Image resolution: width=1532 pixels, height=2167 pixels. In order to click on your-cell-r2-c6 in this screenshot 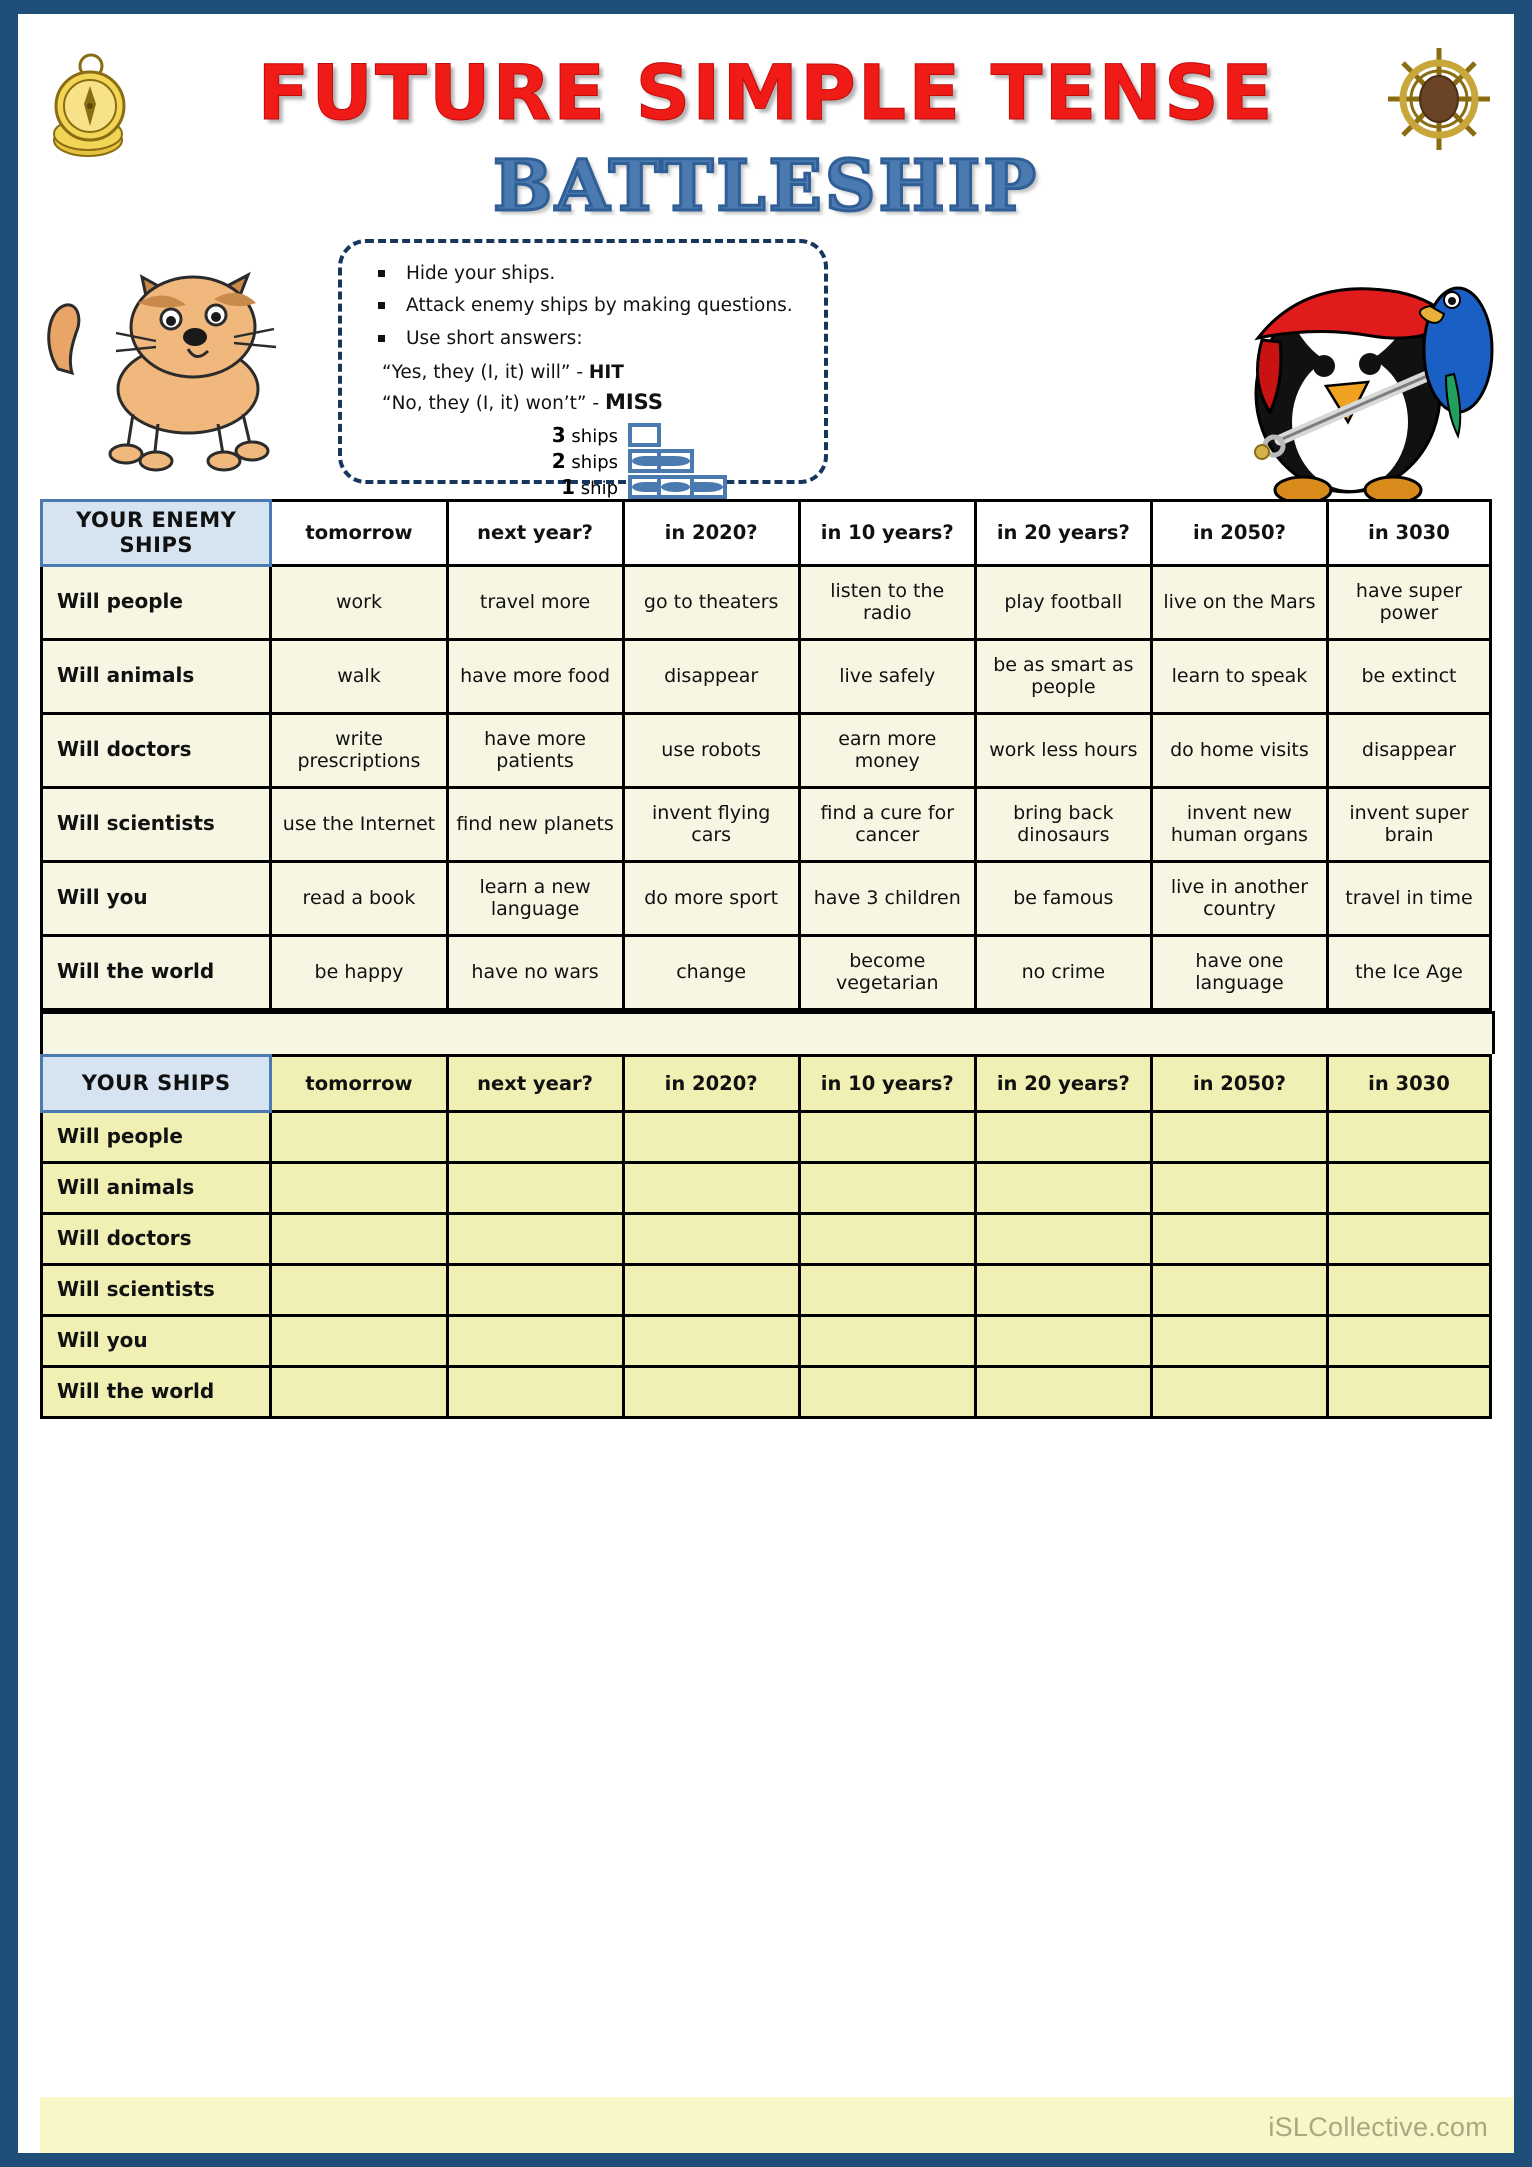, I will do `click(1409, 1239)`.